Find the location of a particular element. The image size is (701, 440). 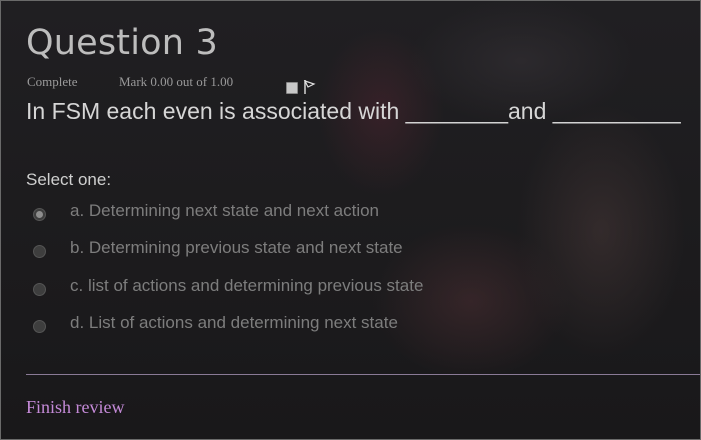

question-status: Complete is located at coordinates (52, 81).